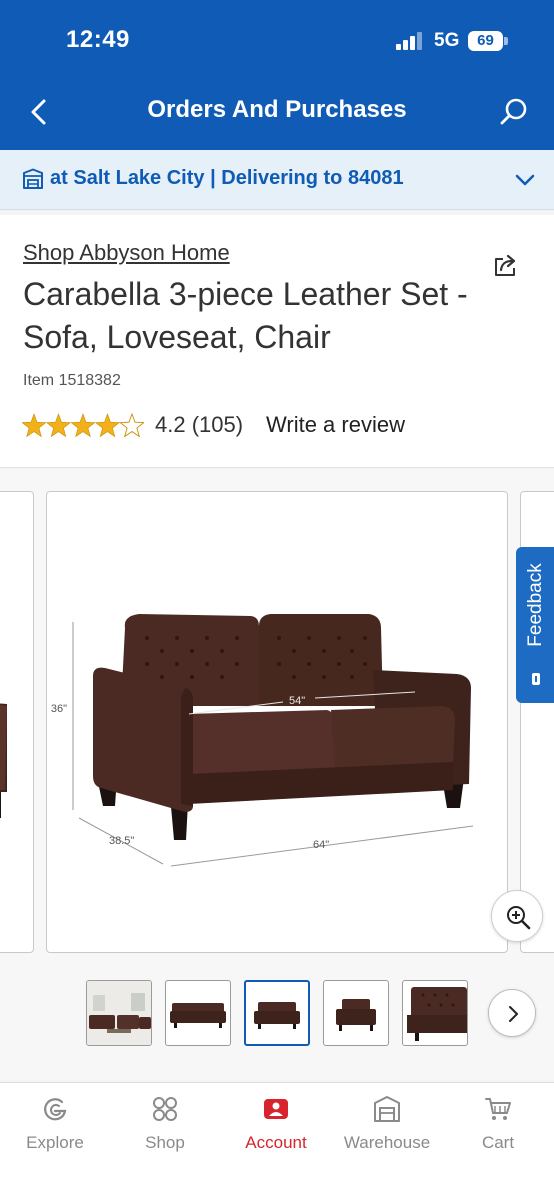 This screenshot has width=554, height=1200. I want to click on delivery-zip: 84081, so click(375, 178).